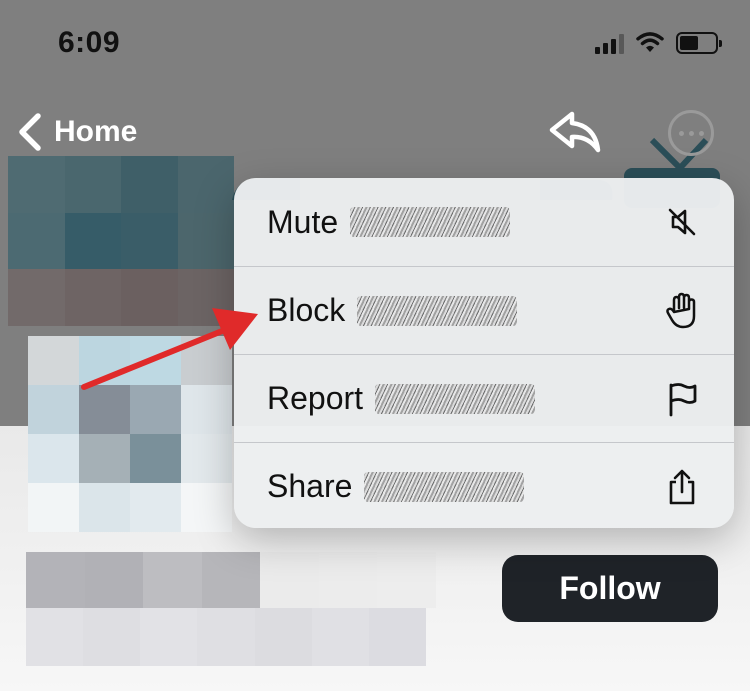 The image size is (750, 691). Describe the element at coordinates (89, 42) in the screenshot. I see `status-bar-time: 6:09` at that location.